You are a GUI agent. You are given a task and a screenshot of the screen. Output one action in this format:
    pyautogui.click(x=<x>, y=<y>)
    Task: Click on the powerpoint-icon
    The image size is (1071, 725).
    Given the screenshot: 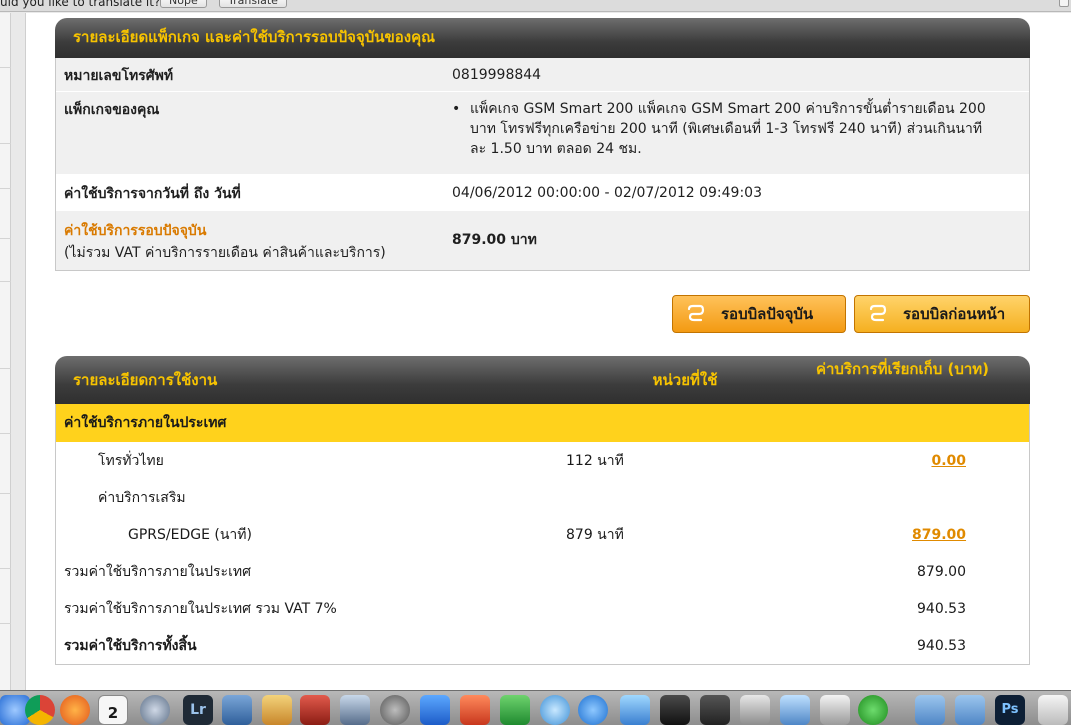 What is the action you would take?
    pyautogui.click(x=475, y=710)
    